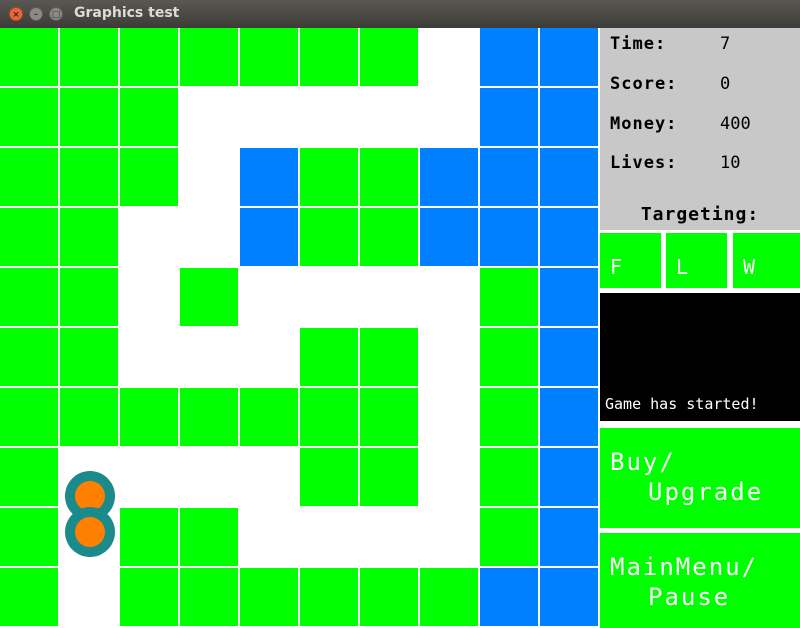  I want to click on enemy-core, so click(90, 532).